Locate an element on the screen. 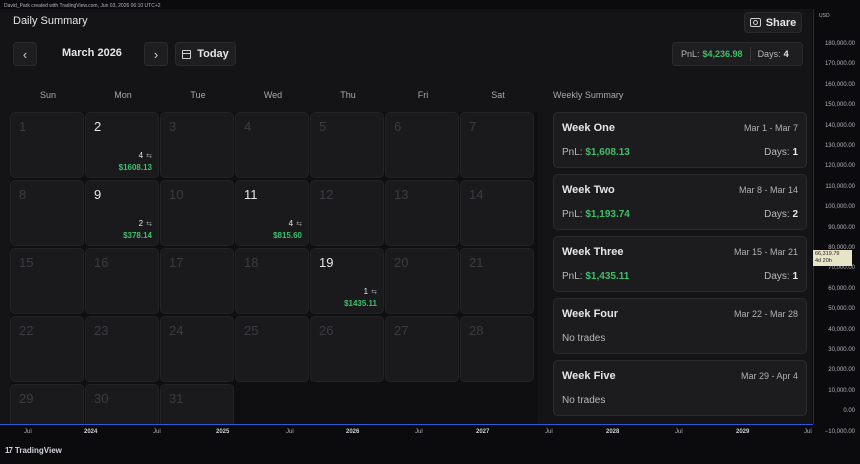 Image resolution: width=860 pixels, height=464 pixels. calendar-day: 19 1 ⇆ $1435.11 is located at coordinates (347, 281).